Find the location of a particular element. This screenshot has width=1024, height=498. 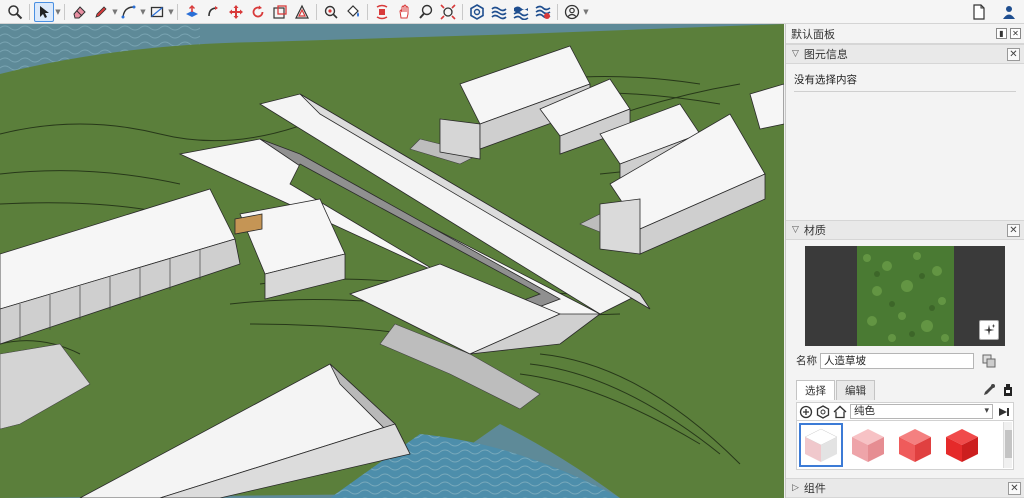

arc-icon is located at coordinates (129, 12).